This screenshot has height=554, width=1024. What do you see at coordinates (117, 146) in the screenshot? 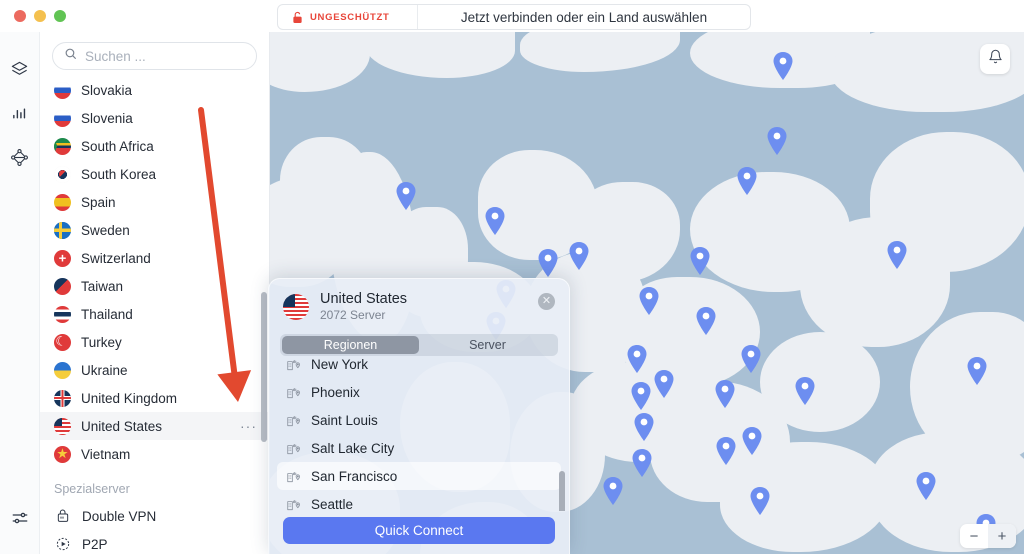
I see `country-label: South Africa` at bounding box center [117, 146].